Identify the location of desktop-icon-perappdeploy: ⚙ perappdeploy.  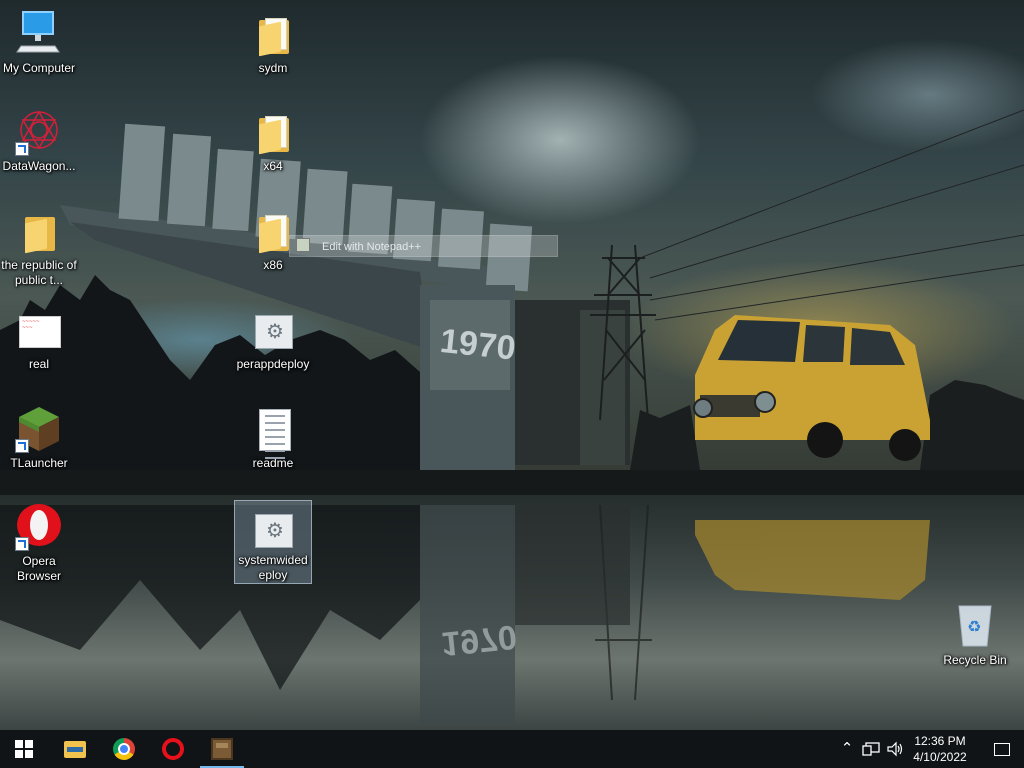
(273, 339).